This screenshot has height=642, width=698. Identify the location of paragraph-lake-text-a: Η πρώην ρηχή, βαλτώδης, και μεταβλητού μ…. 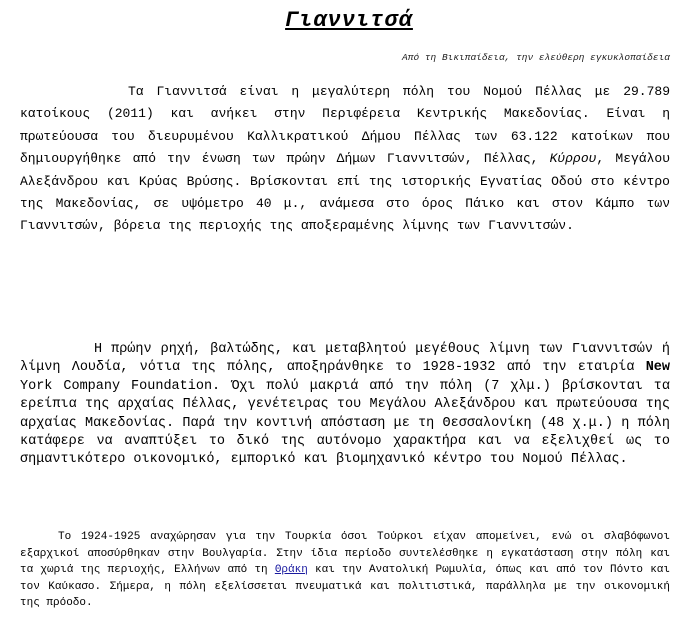
(345, 359).